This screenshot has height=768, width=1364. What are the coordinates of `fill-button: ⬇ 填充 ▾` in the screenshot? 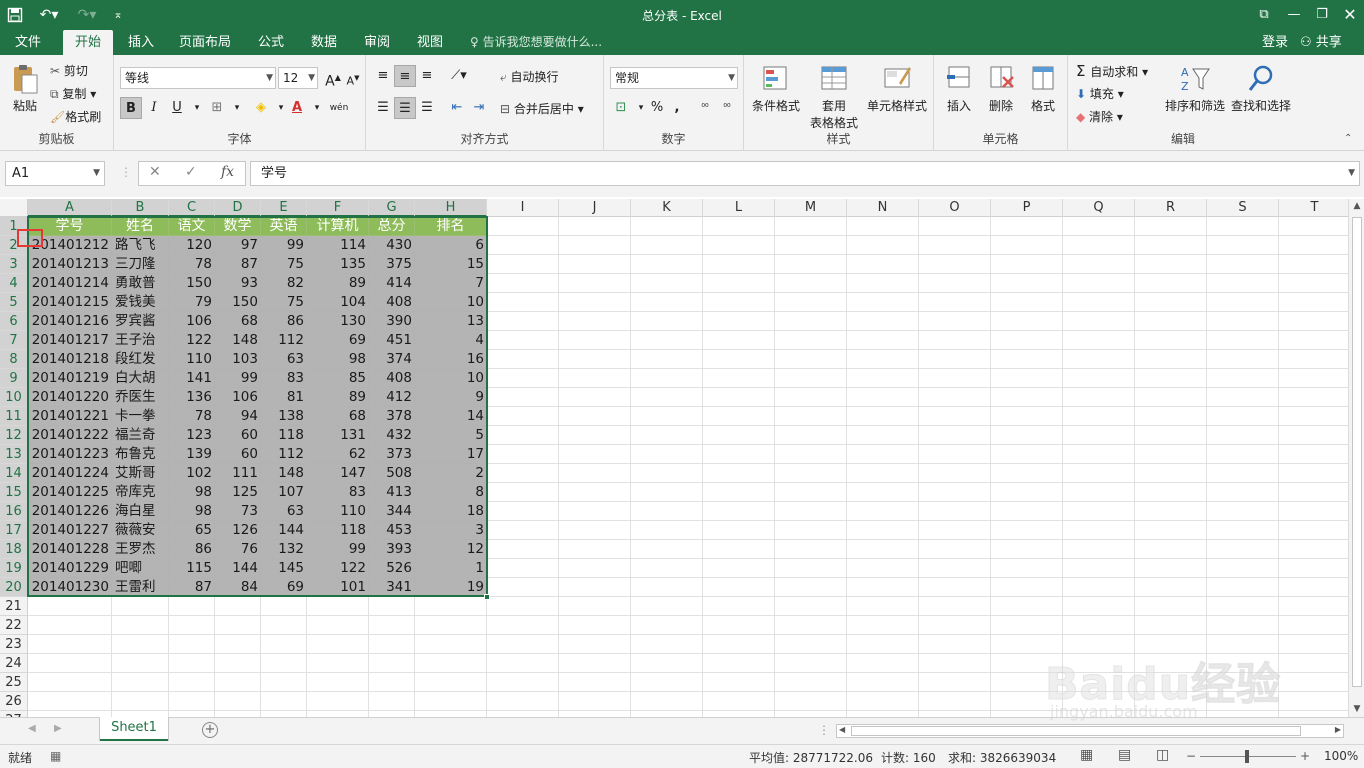 It's located at (1100, 93).